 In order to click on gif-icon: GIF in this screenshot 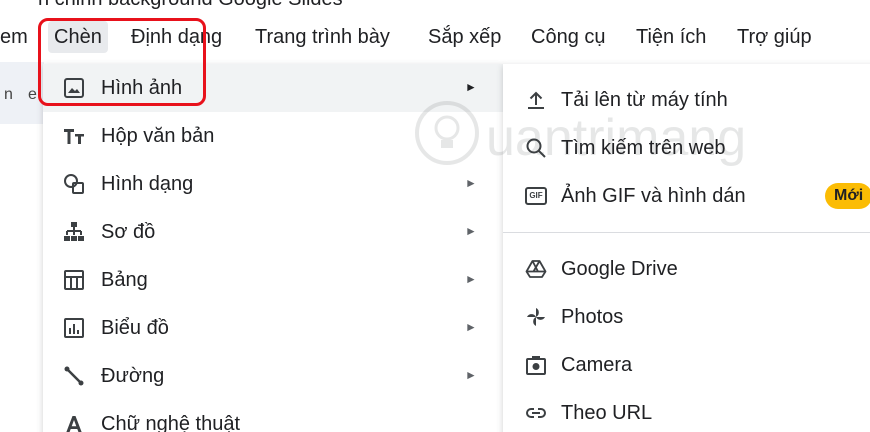, I will do `click(536, 196)`.